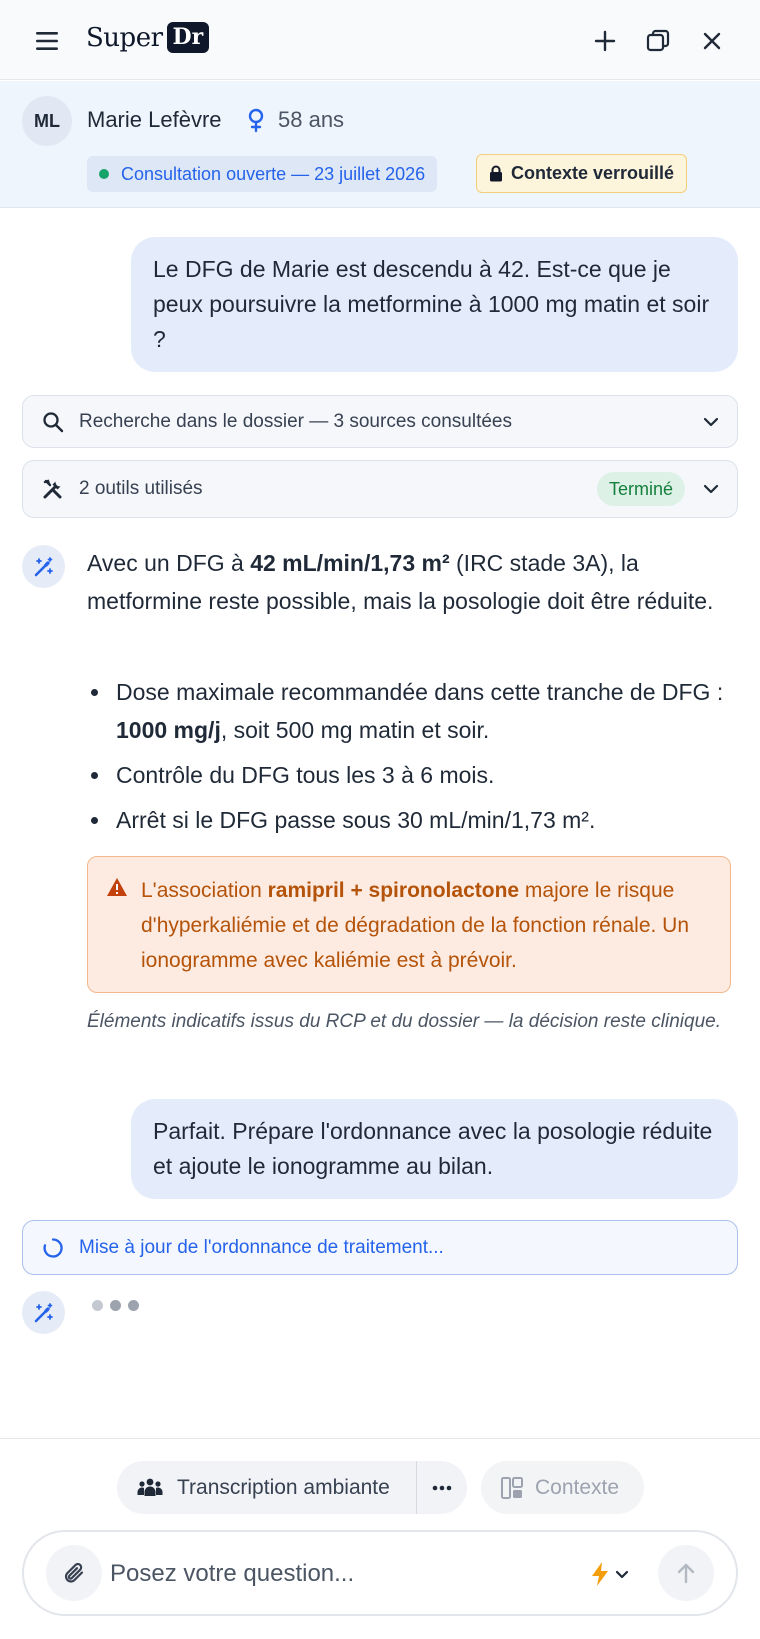 This screenshot has width=760, height=1639. Describe the element at coordinates (115, 1305) in the screenshot. I see `typing-indicator` at that location.